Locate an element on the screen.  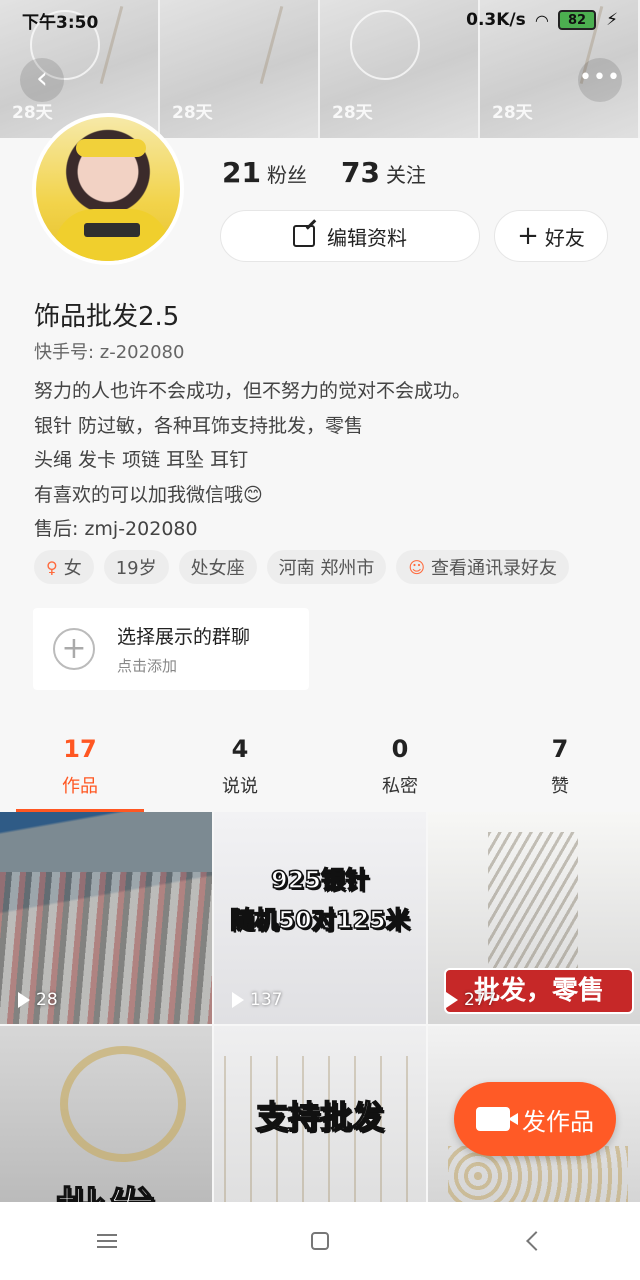
thumbnail-caption: 随机50对125米 is located at coordinates (320, 920).